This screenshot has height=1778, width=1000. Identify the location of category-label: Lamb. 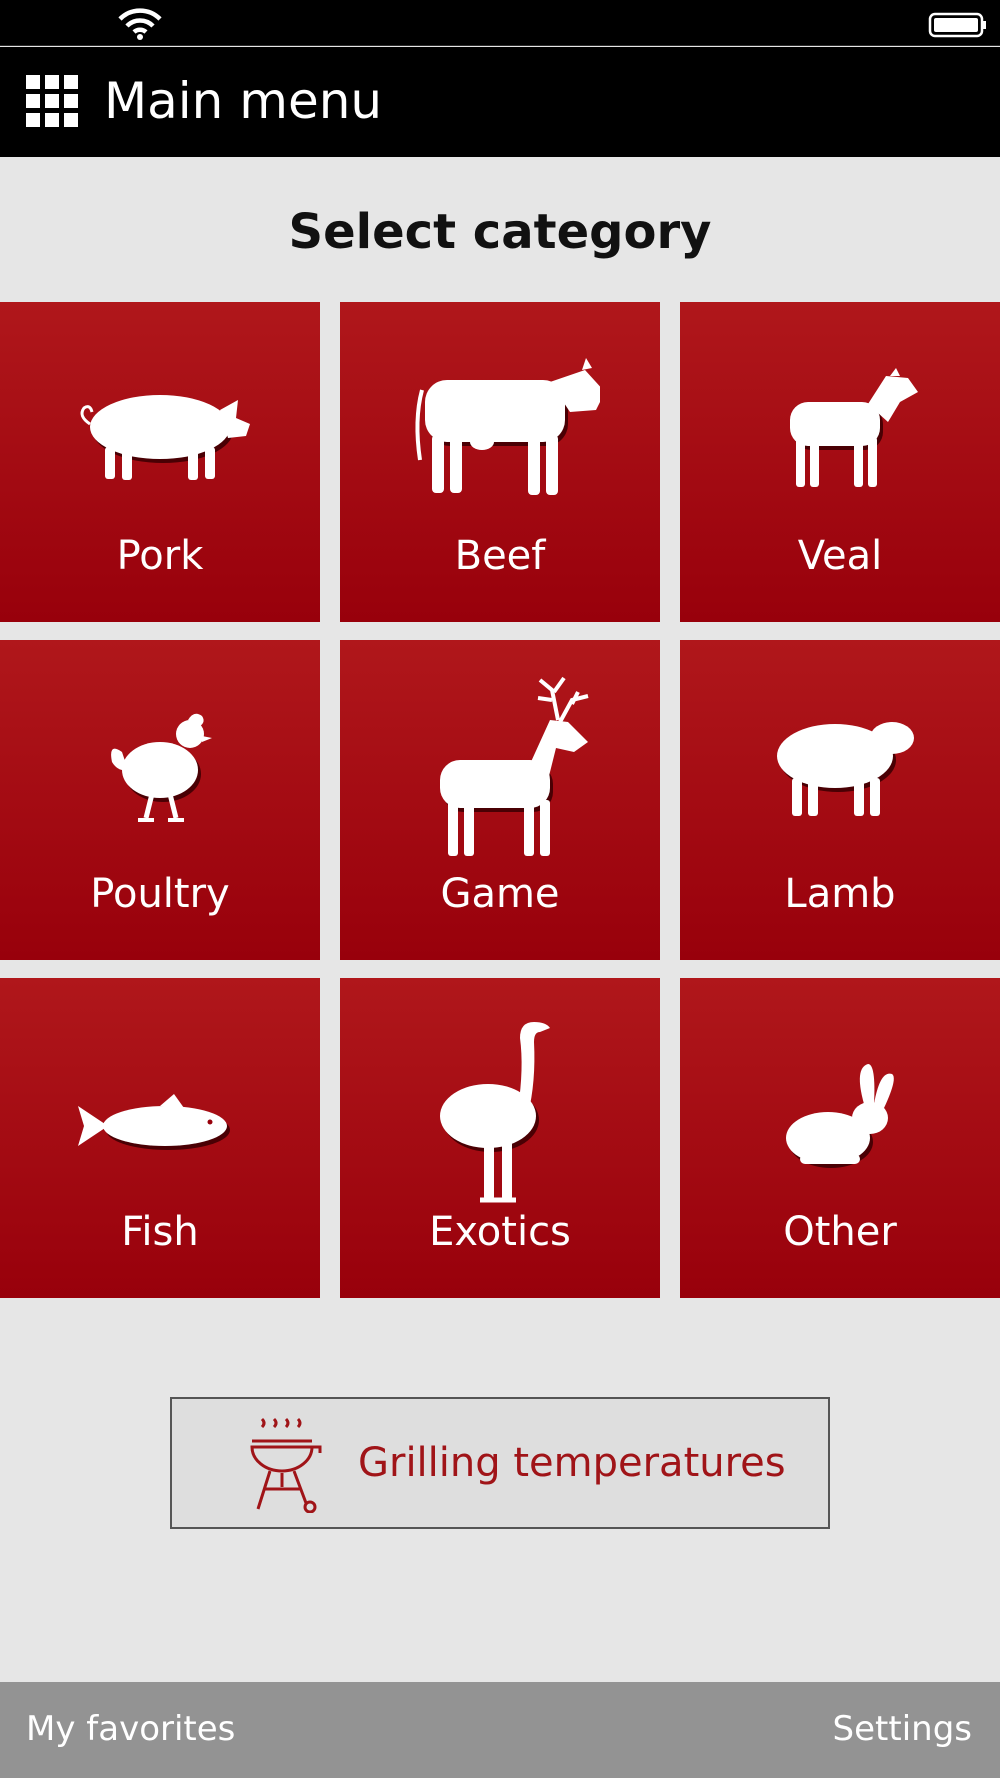
(840, 894).